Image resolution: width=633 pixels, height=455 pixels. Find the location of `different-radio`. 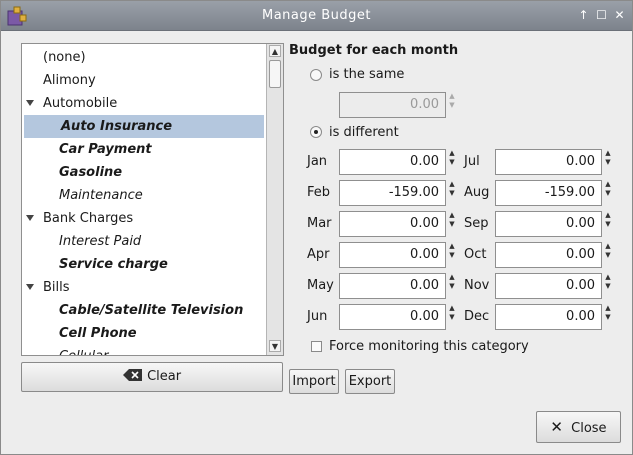

different-radio is located at coordinates (316, 132).